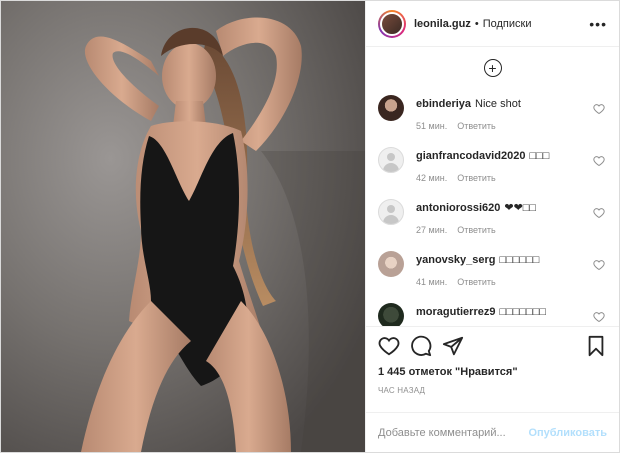  I want to click on action-icons-row, so click(492, 346).